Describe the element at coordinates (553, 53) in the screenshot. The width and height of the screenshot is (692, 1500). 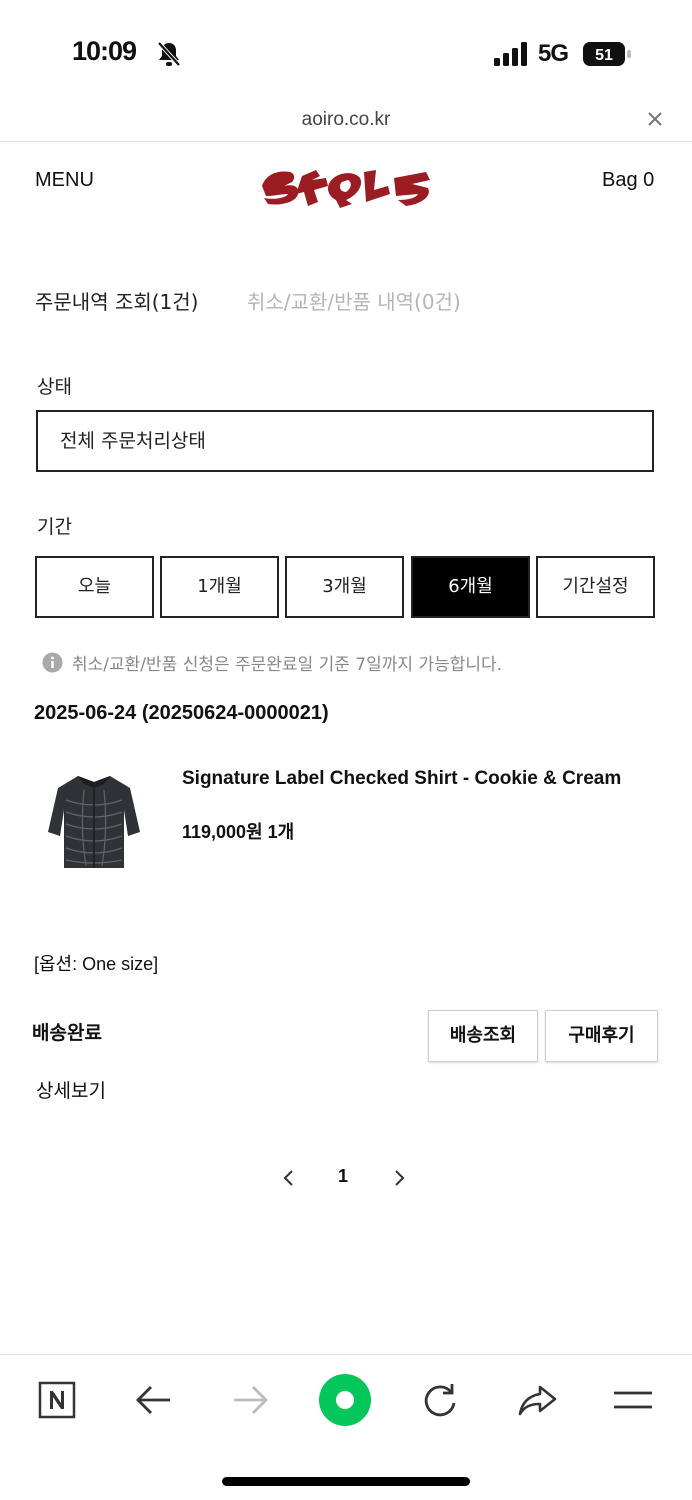
I see `network-label: 5G` at that location.